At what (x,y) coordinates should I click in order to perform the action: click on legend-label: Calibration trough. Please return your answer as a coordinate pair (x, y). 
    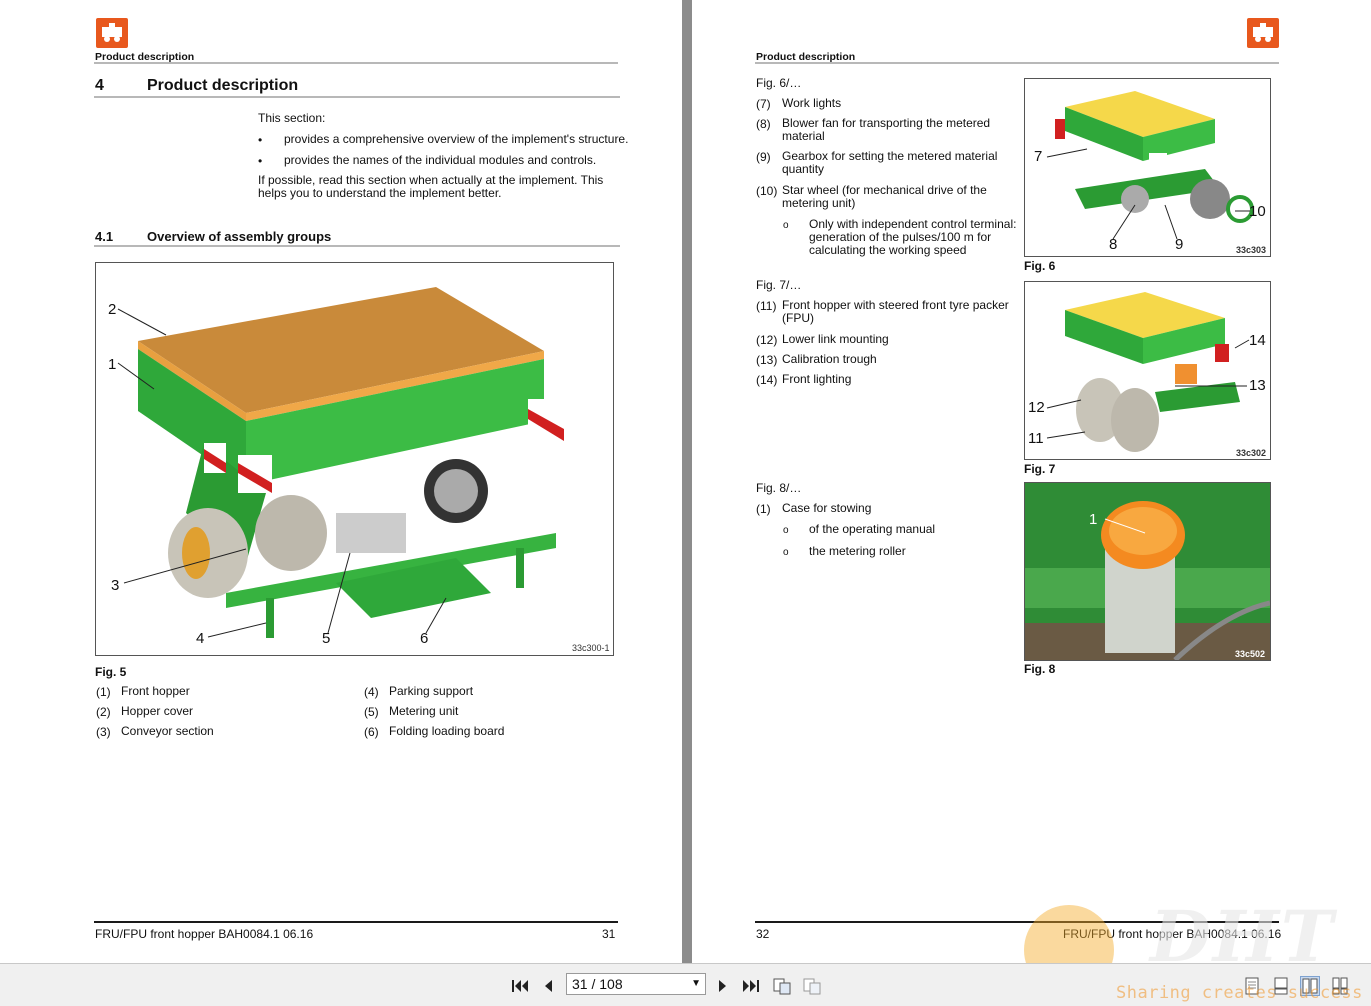
    Looking at the image, I should click on (829, 359).